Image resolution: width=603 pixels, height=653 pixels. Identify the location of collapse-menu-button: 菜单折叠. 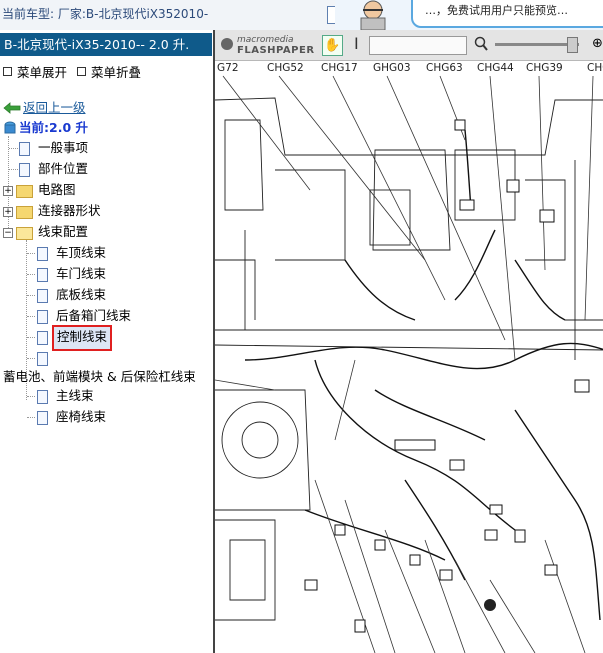
(109, 71).